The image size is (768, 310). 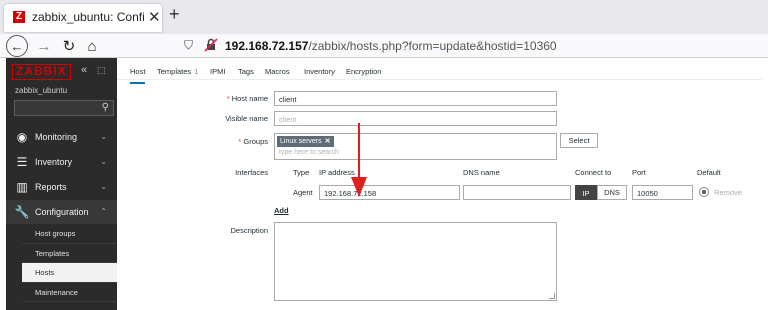 What do you see at coordinates (41, 72) in the screenshot?
I see `zabbix-logo: ZABBIX` at bounding box center [41, 72].